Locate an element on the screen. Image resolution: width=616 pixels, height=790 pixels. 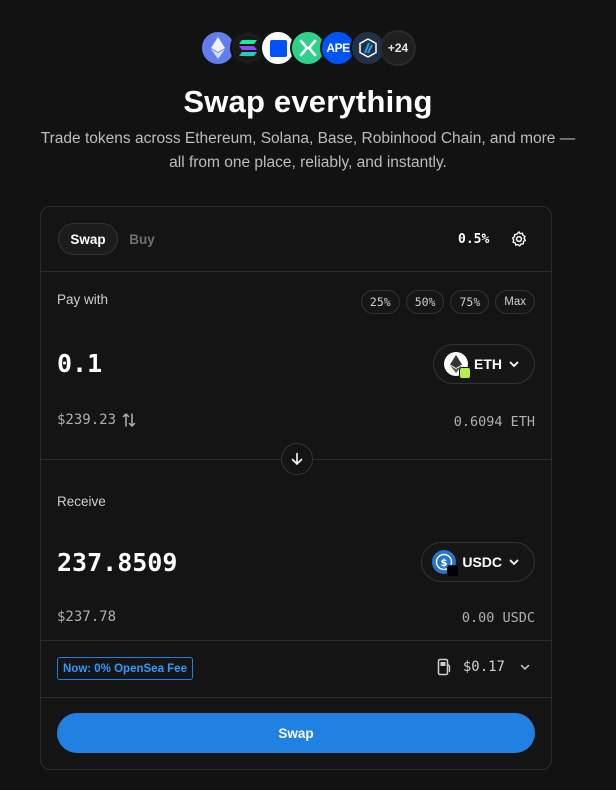
tab-swap: Swap is located at coordinates (88, 239).